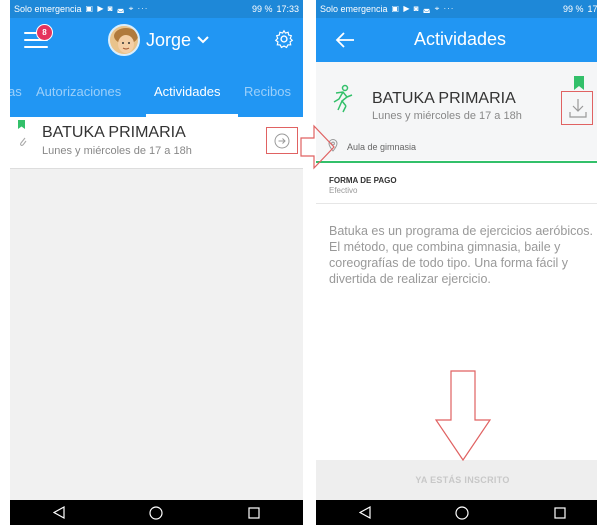  What do you see at coordinates (345, 40) in the screenshot?
I see `back-arrow-icon` at bounding box center [345, 40].